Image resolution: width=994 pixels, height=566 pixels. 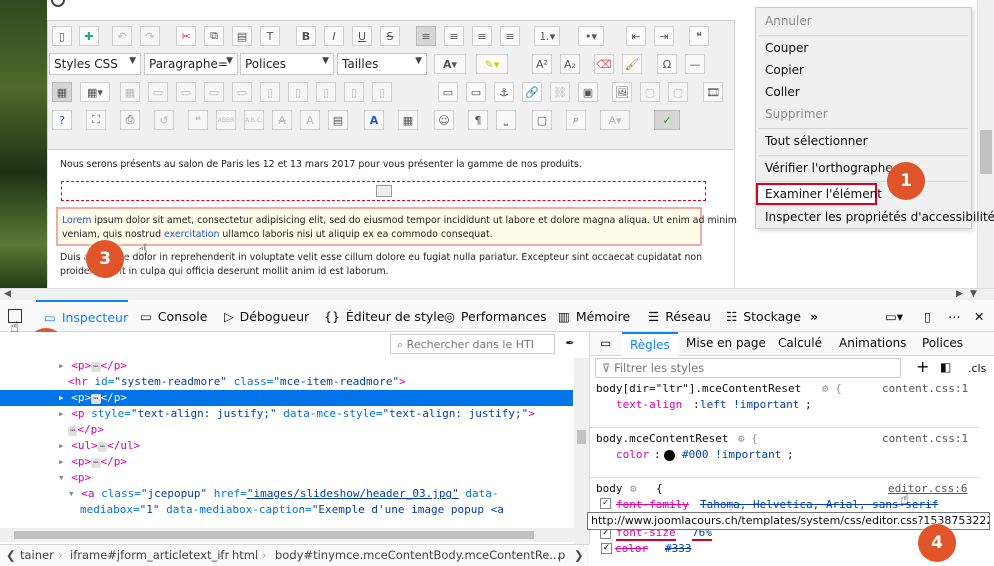 What do you see at coordinates (669, 455) in the screenshot?
I see `color-swatch` at bounding box center [669, 455].